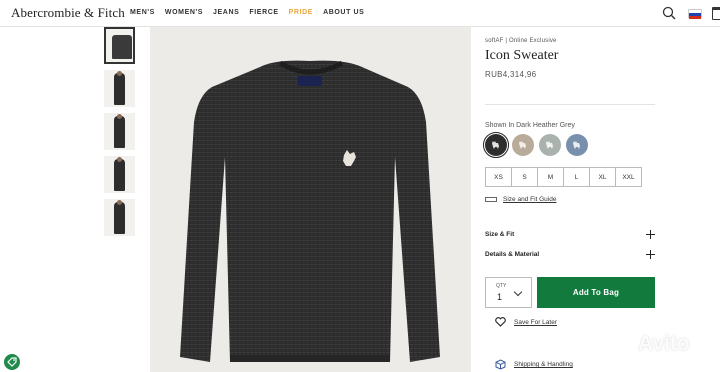 Image resolution: width=720 pixels, height=372 pixels. I want to click on heart-icon, so click(500, 322).